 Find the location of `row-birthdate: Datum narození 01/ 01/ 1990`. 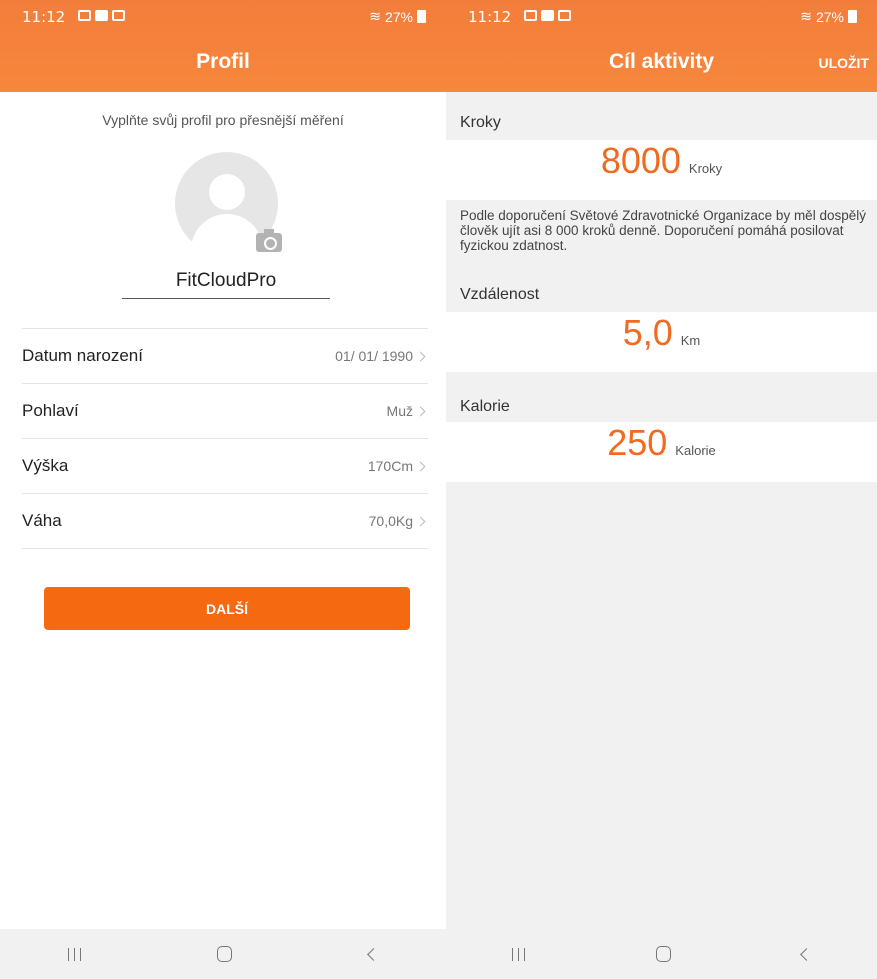

row-birthdate: Datum narození 01/ 01/ 1990 is located at coordinates (225, 356).